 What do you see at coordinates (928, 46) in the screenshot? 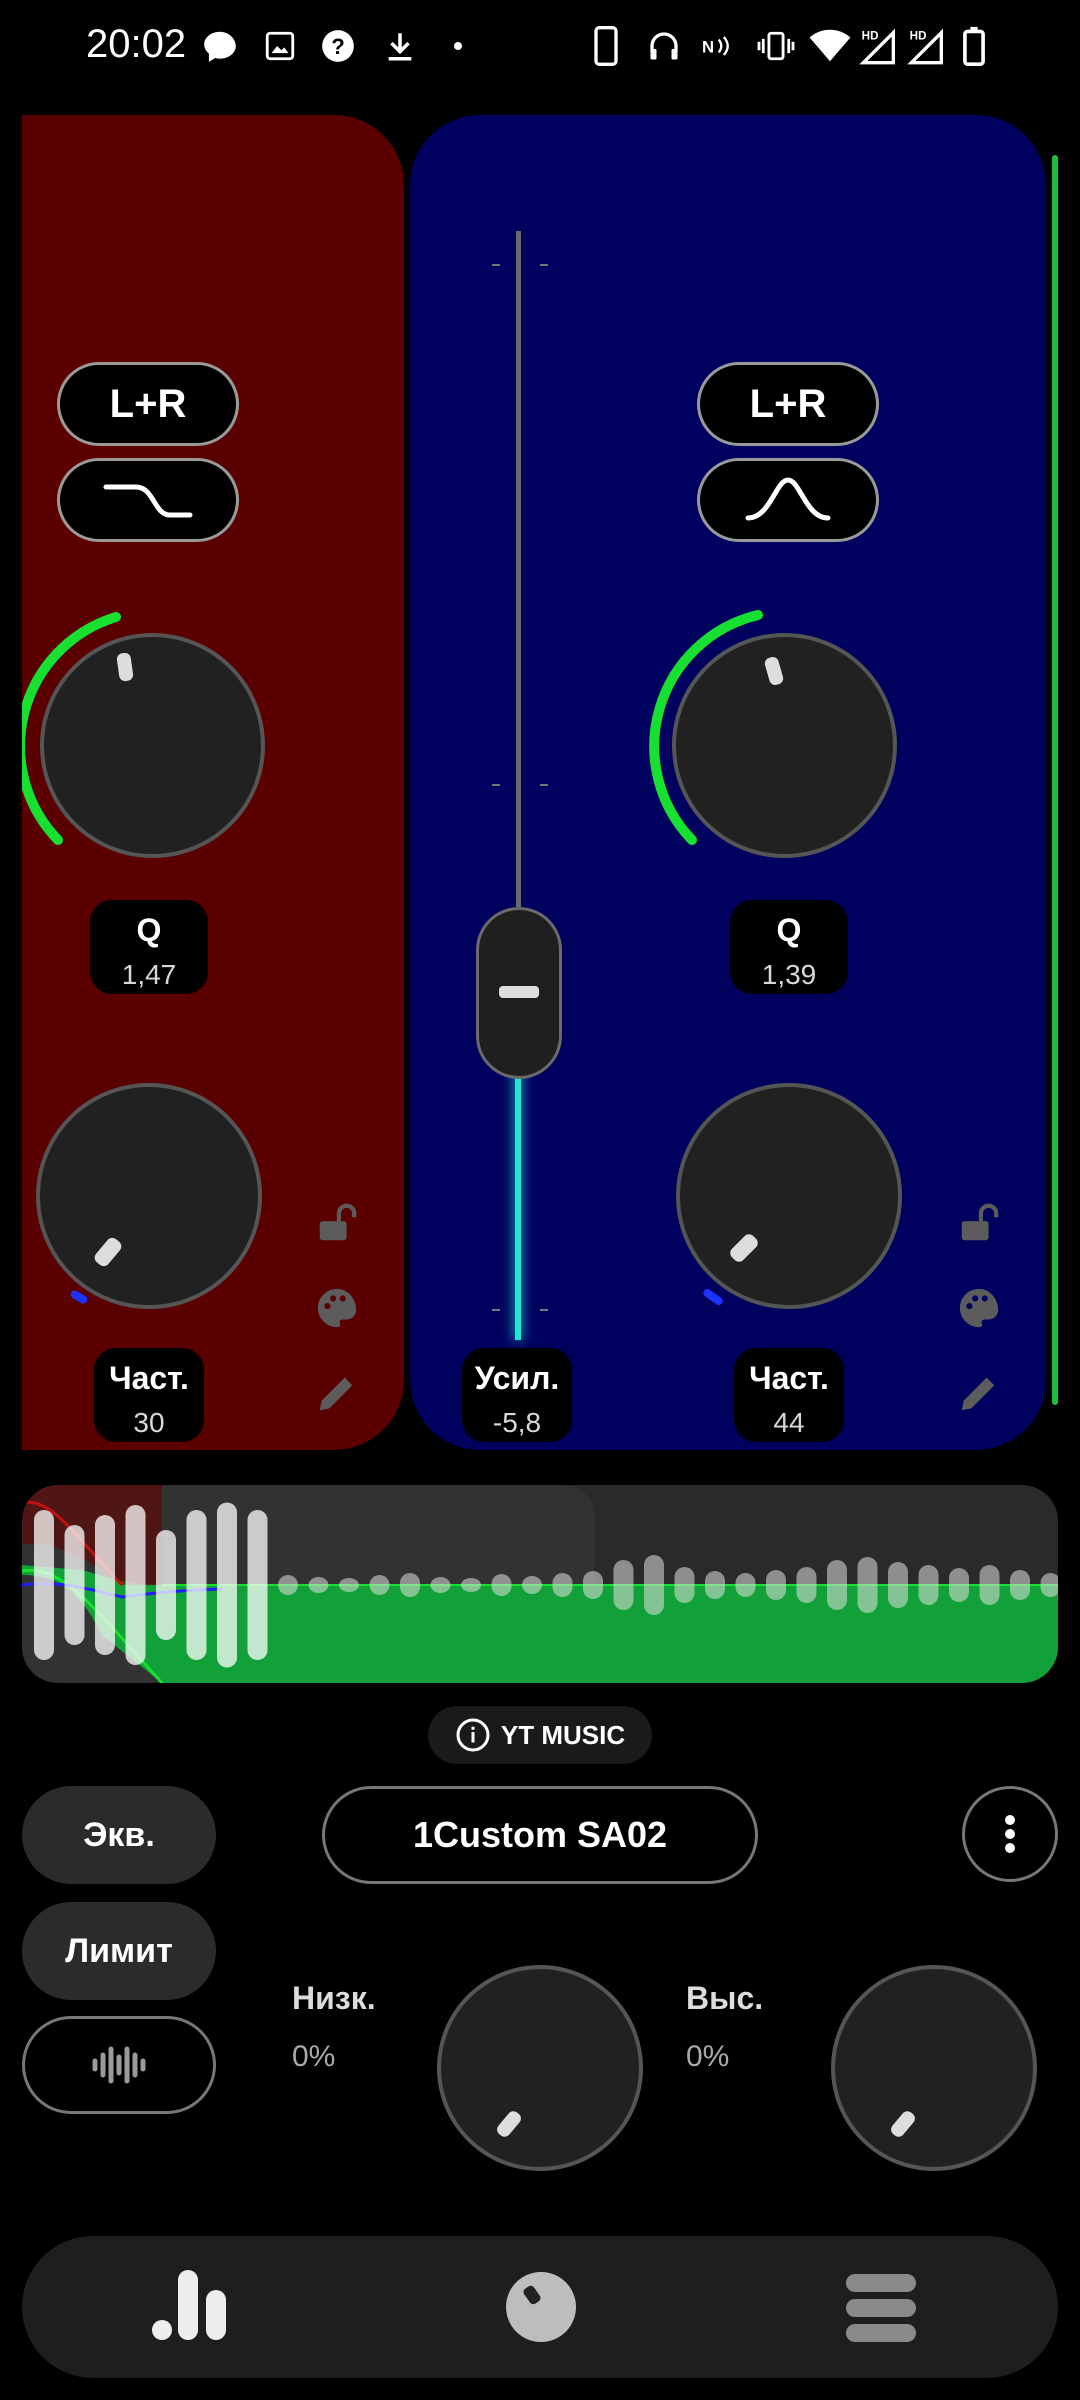
I see `signal-hd-2-icon: HD` at bounding box center [928, 46].